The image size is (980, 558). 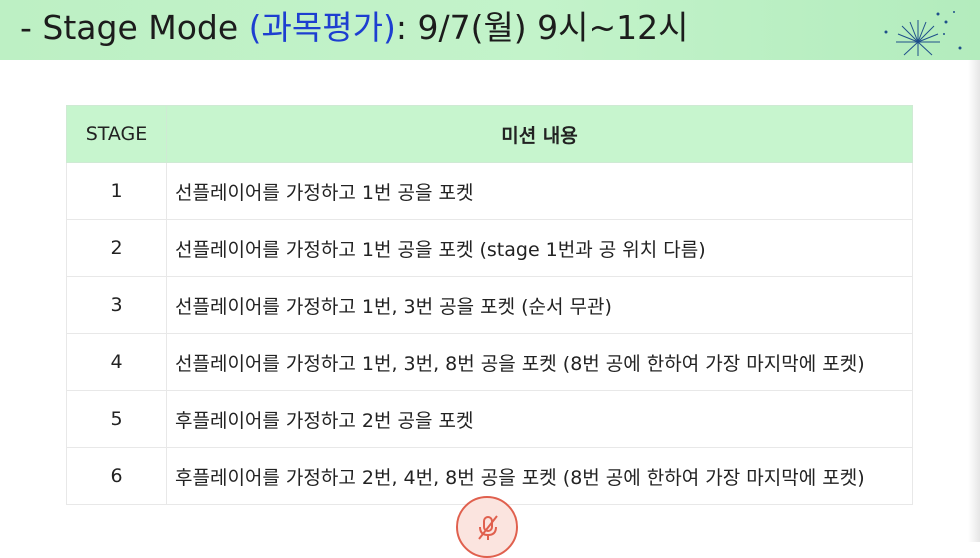 What do you see at coordinates (116, 419) in the screenshot?
I see `stage-number: 5` at bounding box center [116, 419].